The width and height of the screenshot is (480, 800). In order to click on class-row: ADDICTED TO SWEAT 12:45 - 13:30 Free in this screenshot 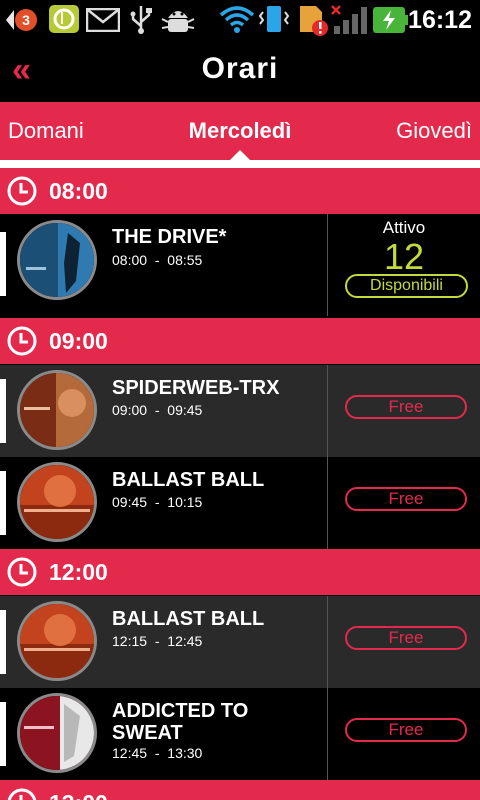, I will do `click(240, 734)`.